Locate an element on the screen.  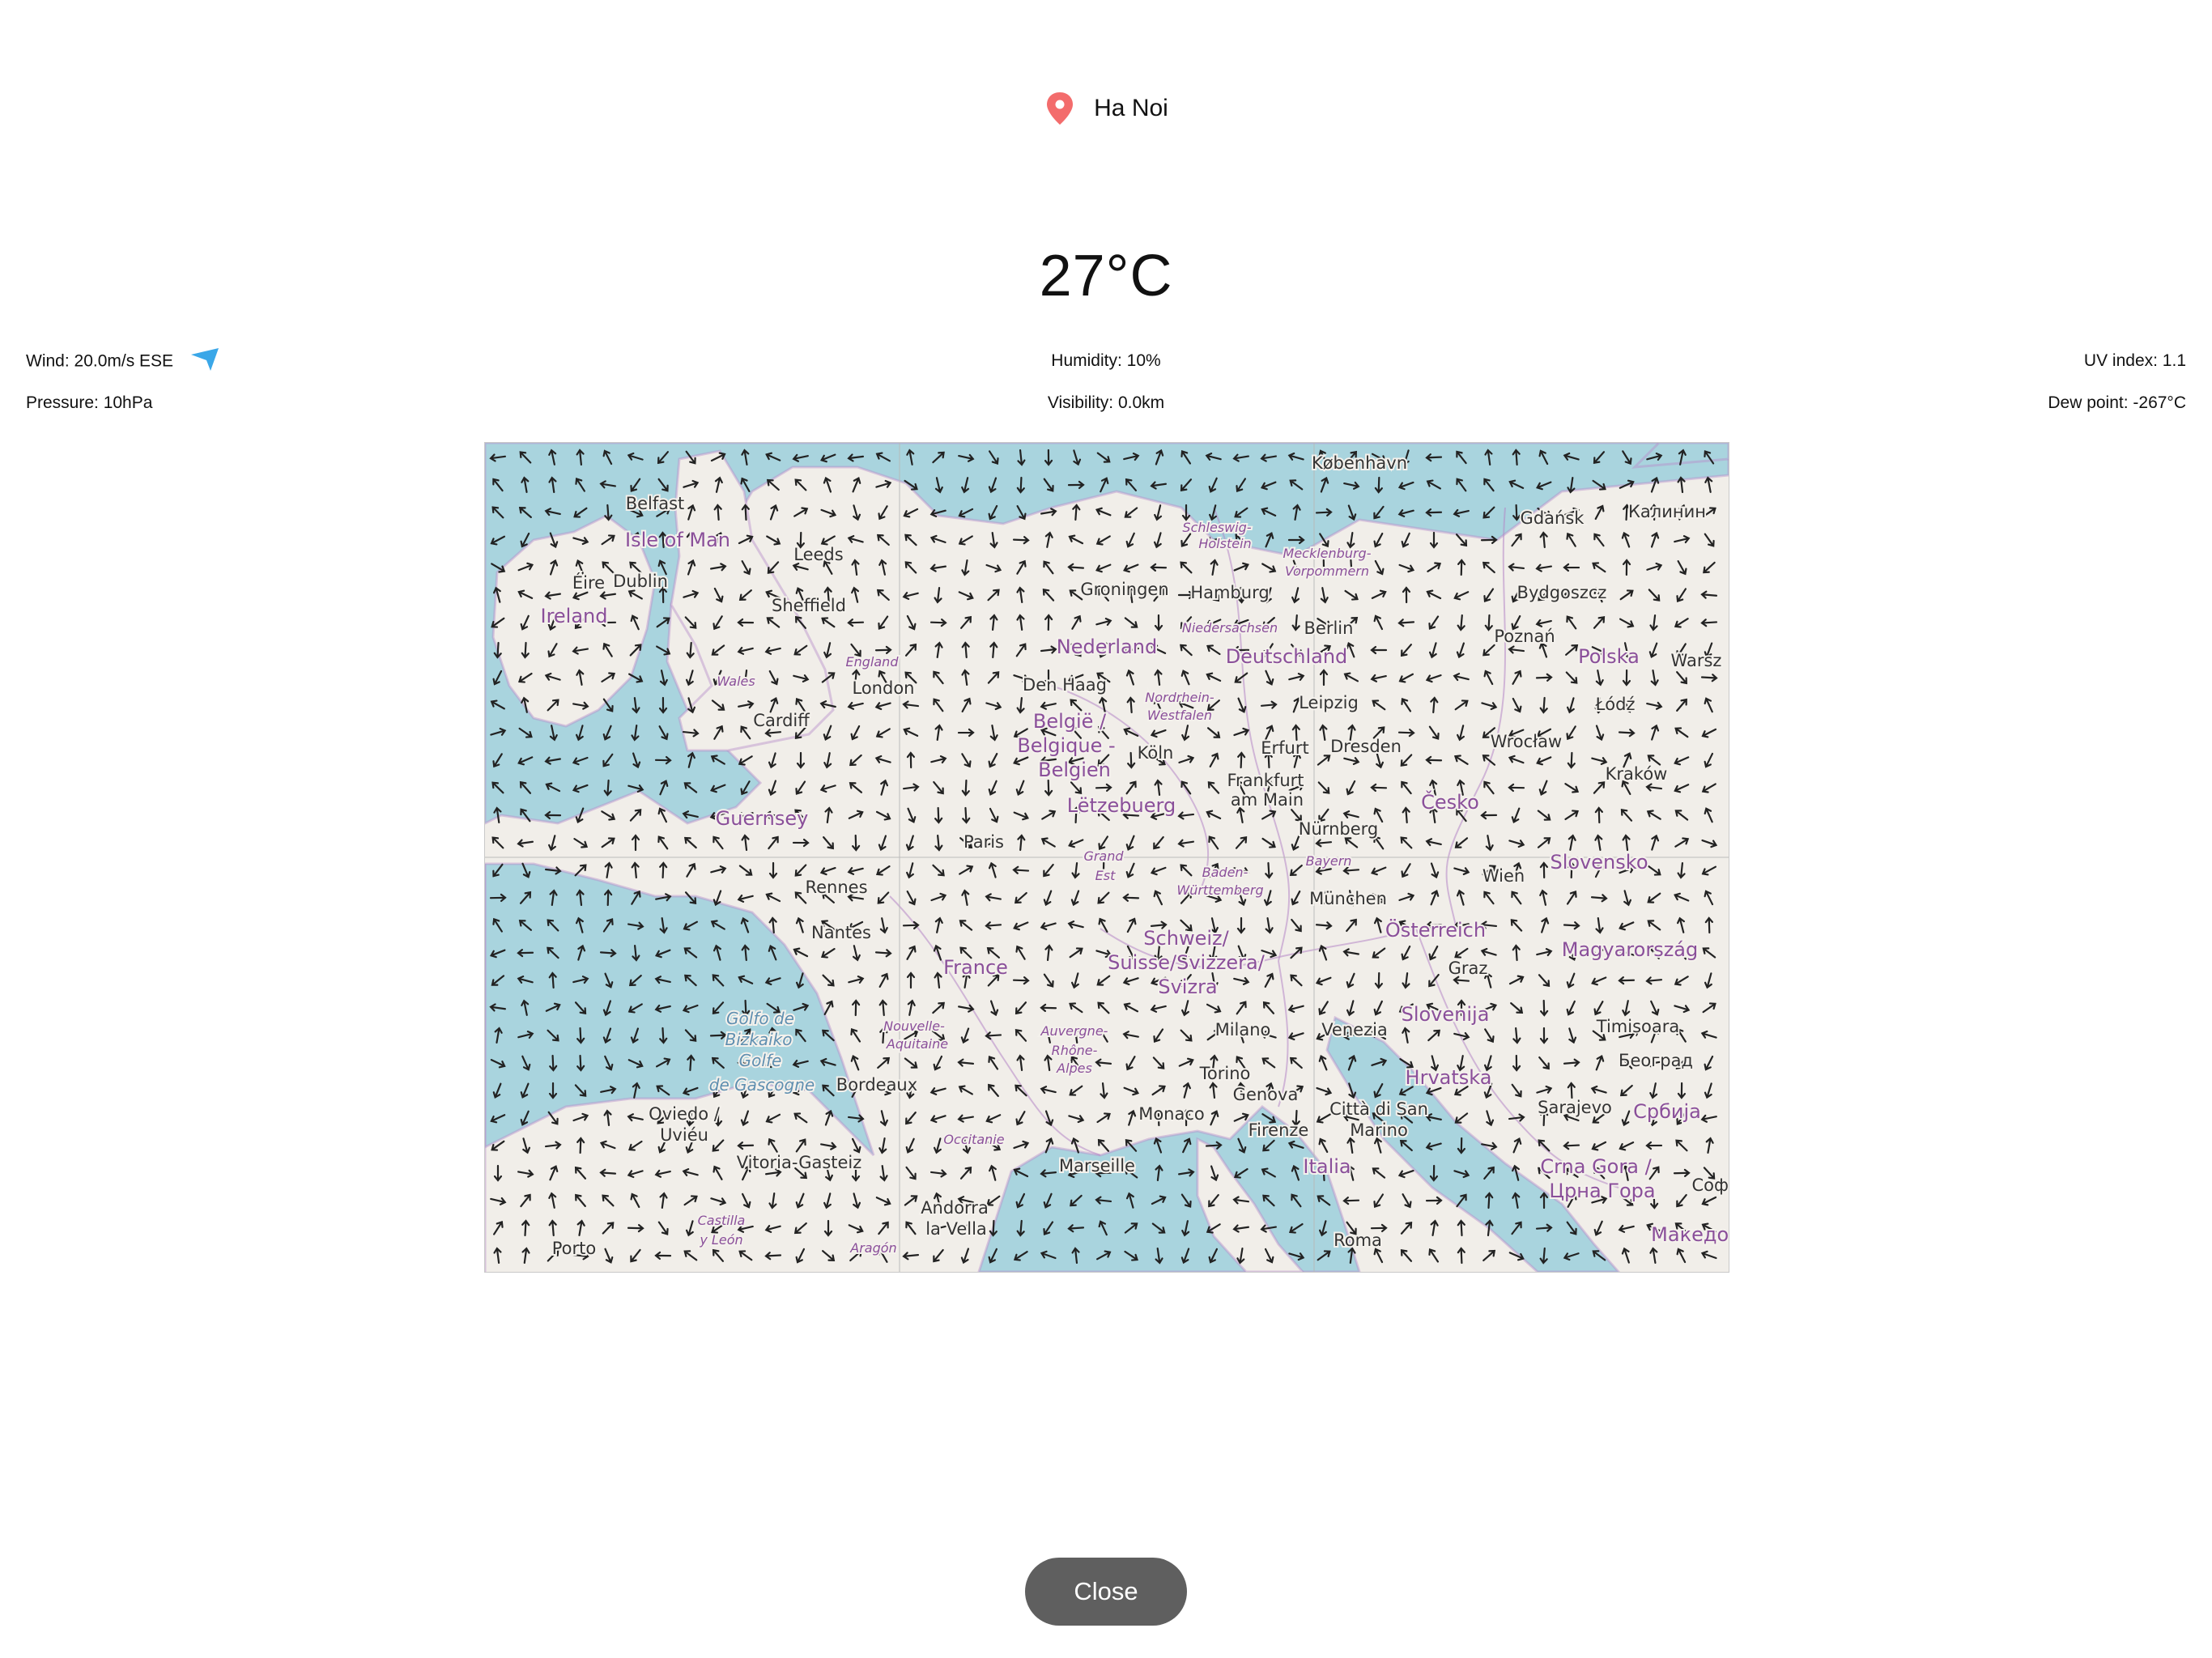
map-label-nantes: Nantes is located at coordinates (841, 932).